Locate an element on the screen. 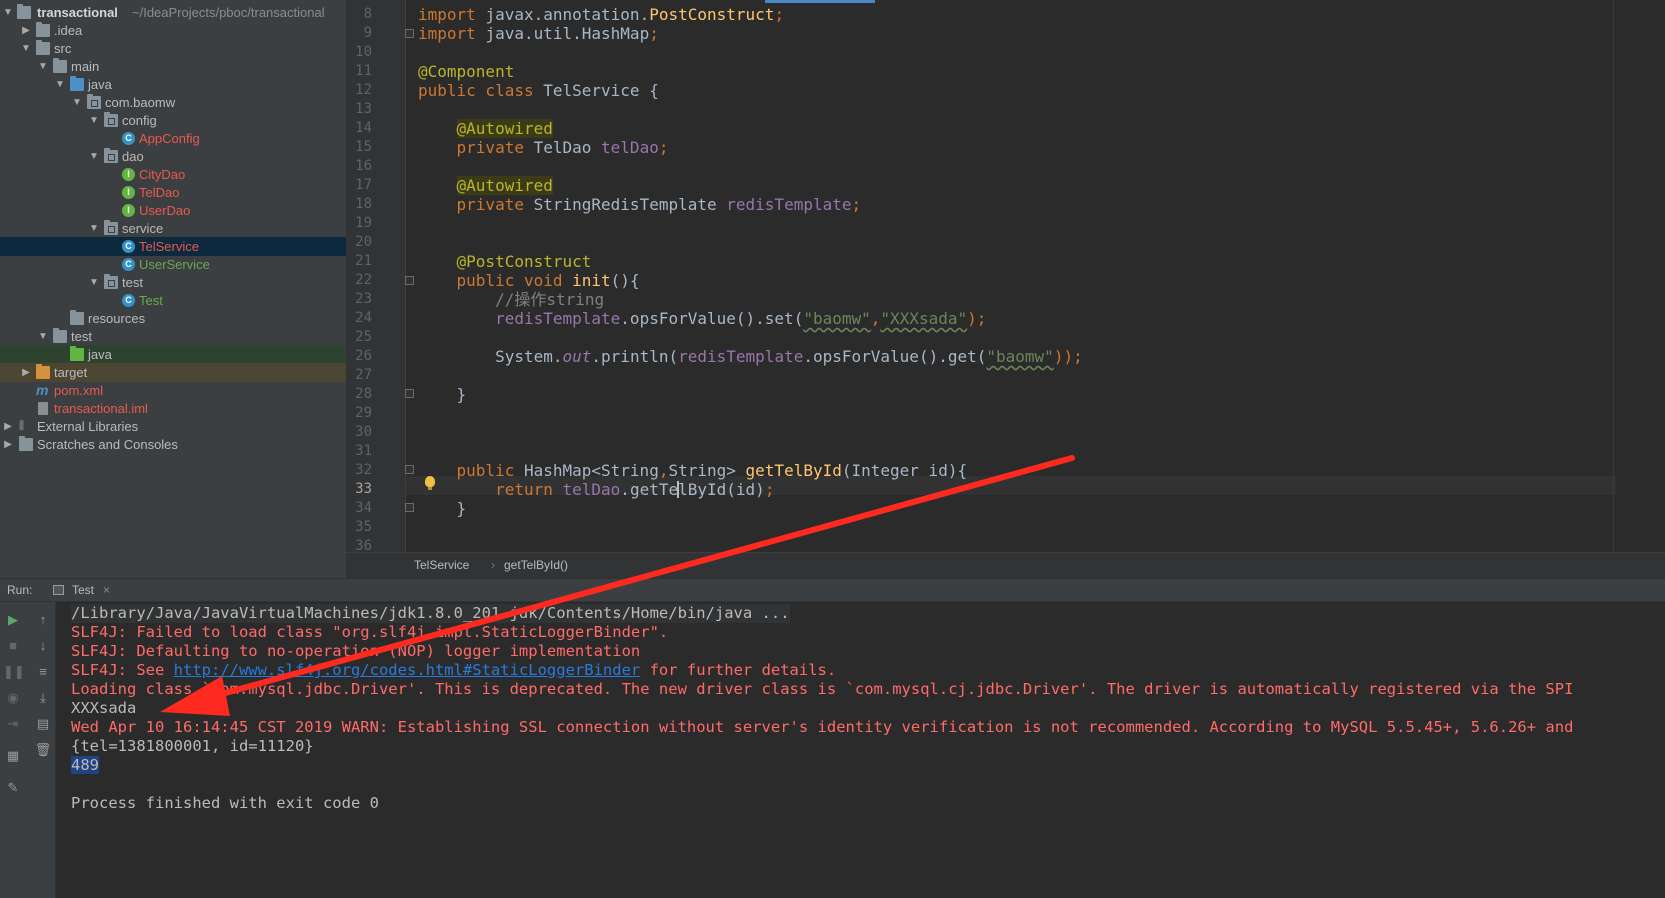  keyword: private is located at coordinates (490, 147).